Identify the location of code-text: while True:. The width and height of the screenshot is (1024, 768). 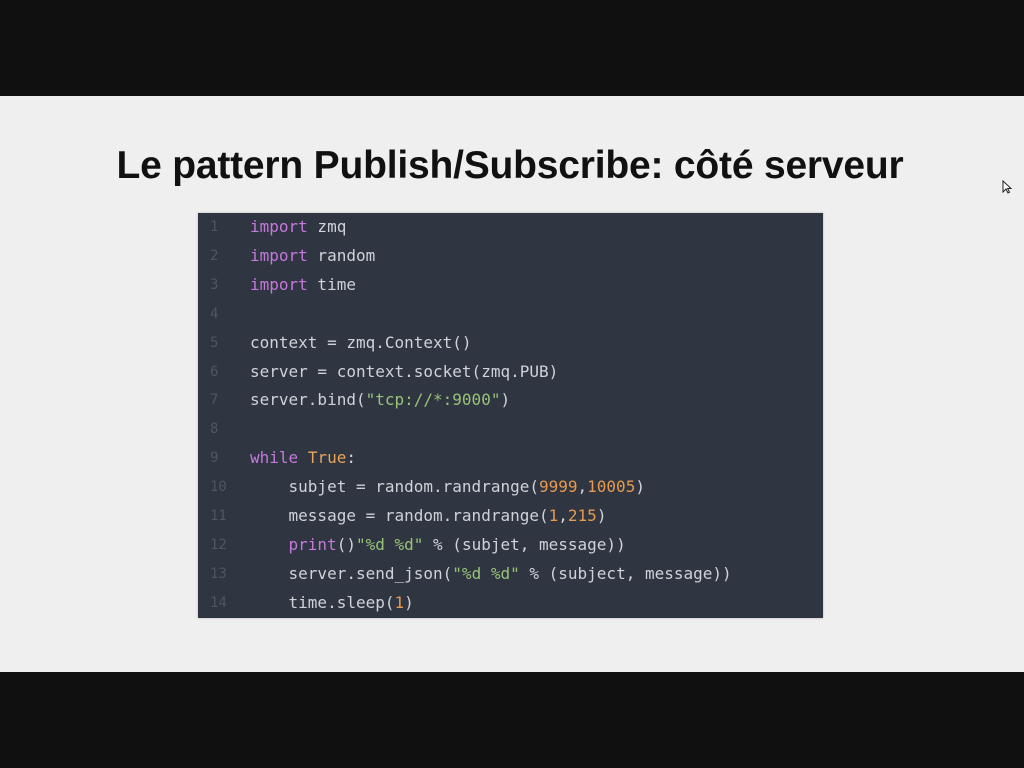
(303, 458).